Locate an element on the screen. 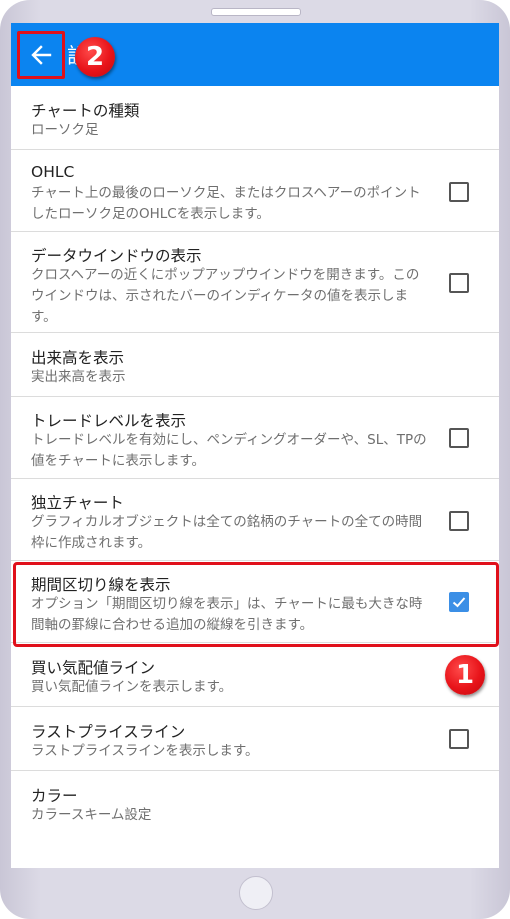 The height and width of the screenshot is (919, 510). setting-title: データウインドウの表示 is located at coordinates (116, 256).